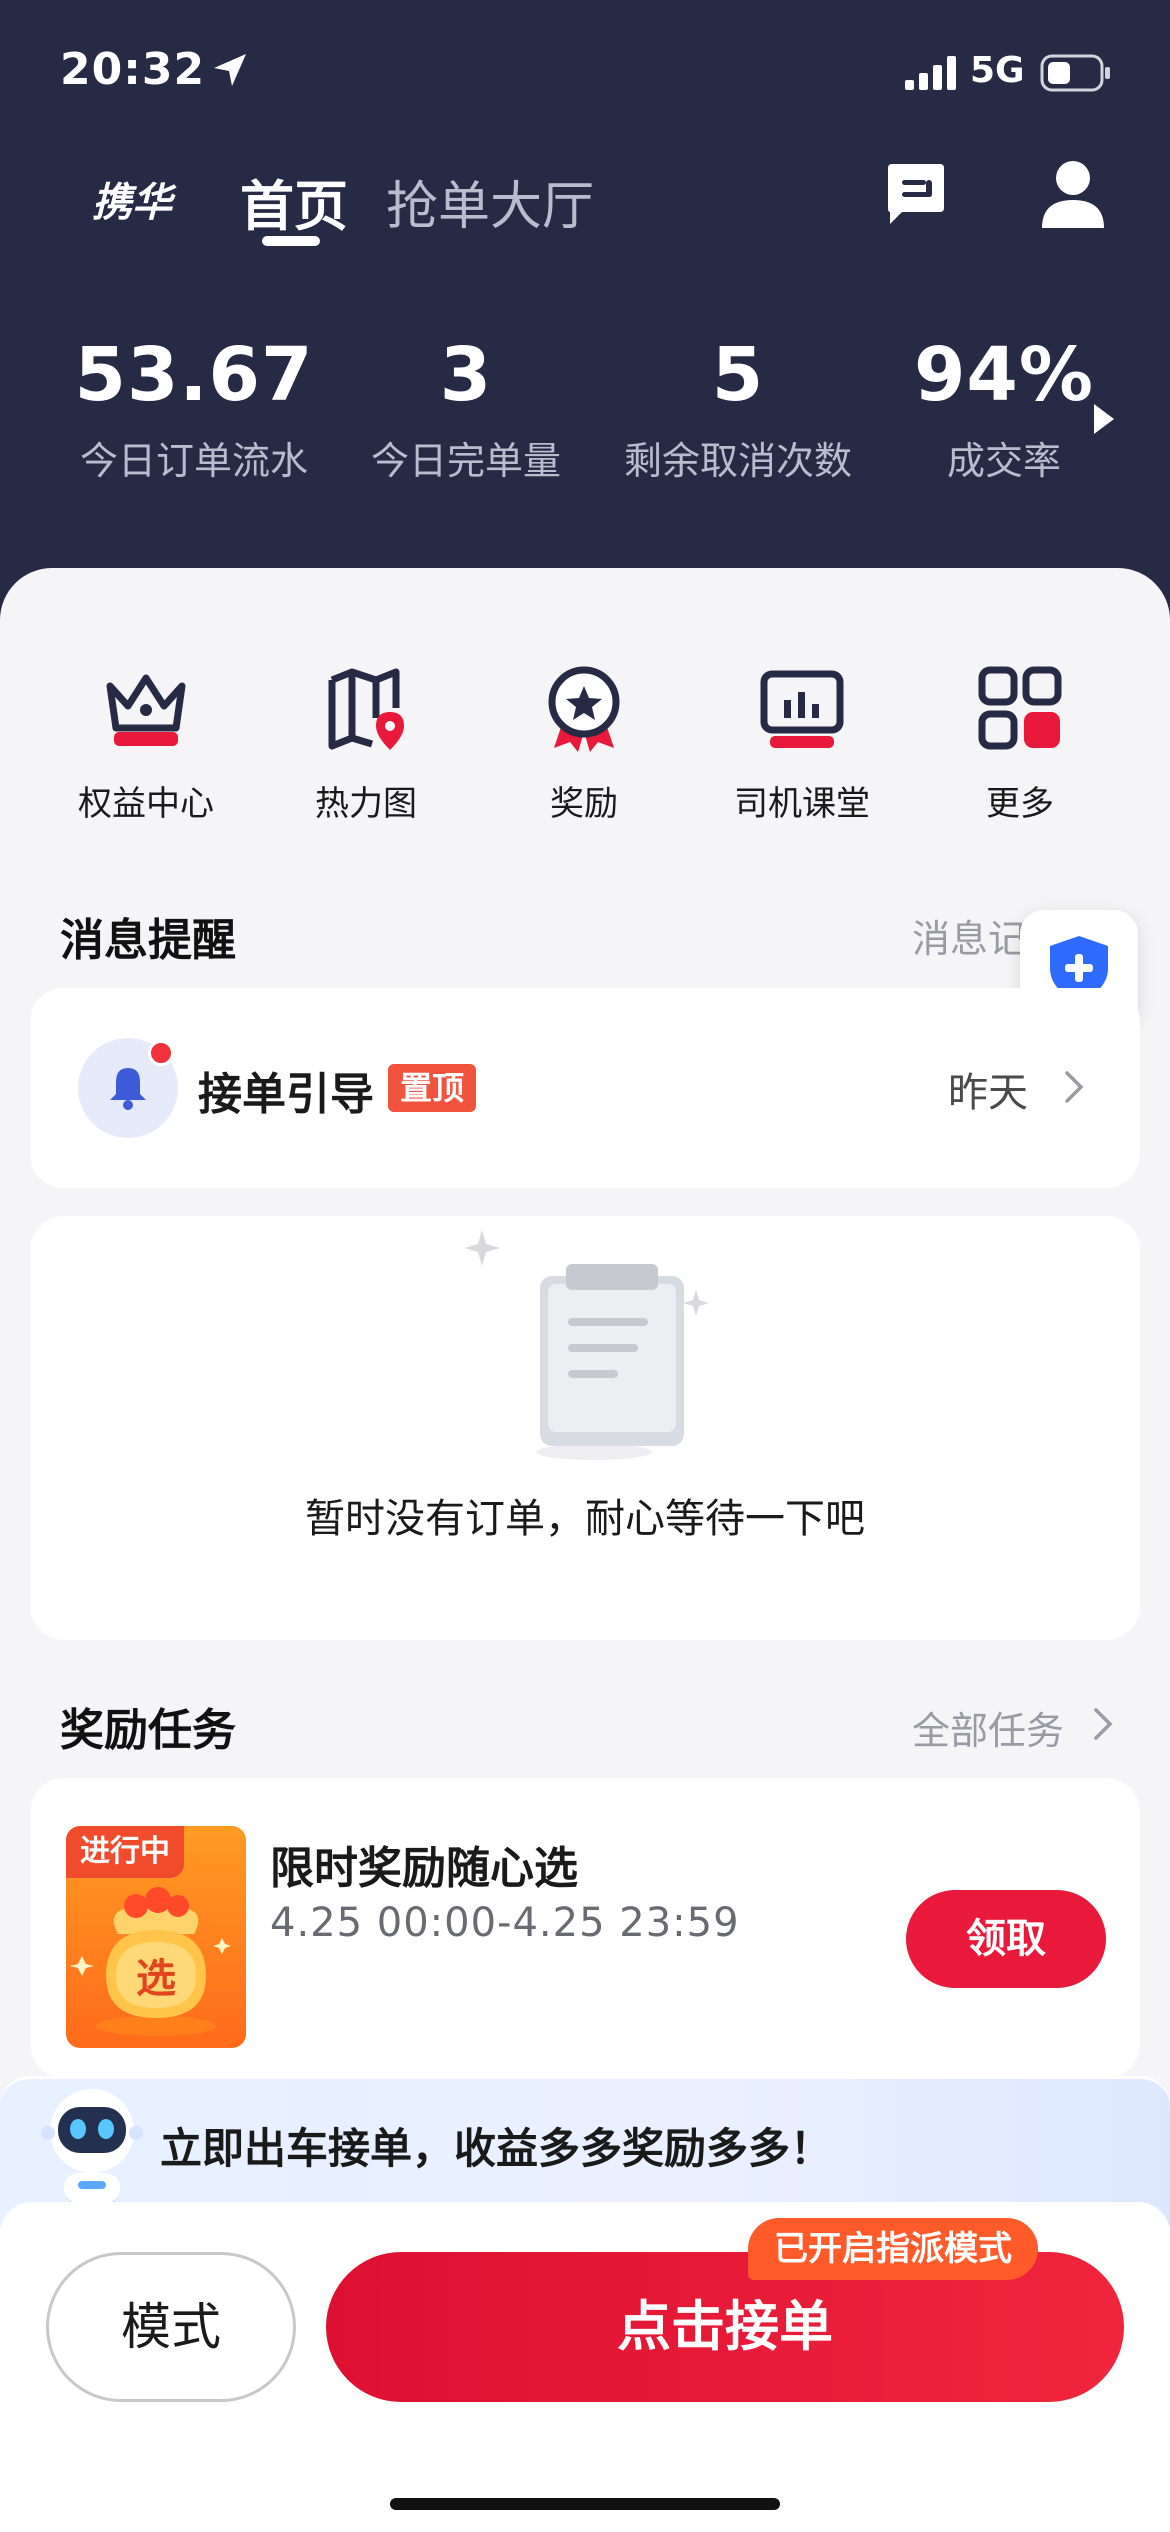 The height and width of the screenshot is (2532, 1170). What do you see at coordinates (1006, 1939) in the screenshot?
I see `claim-button: 领取` at bounding box center [1006, 1939].